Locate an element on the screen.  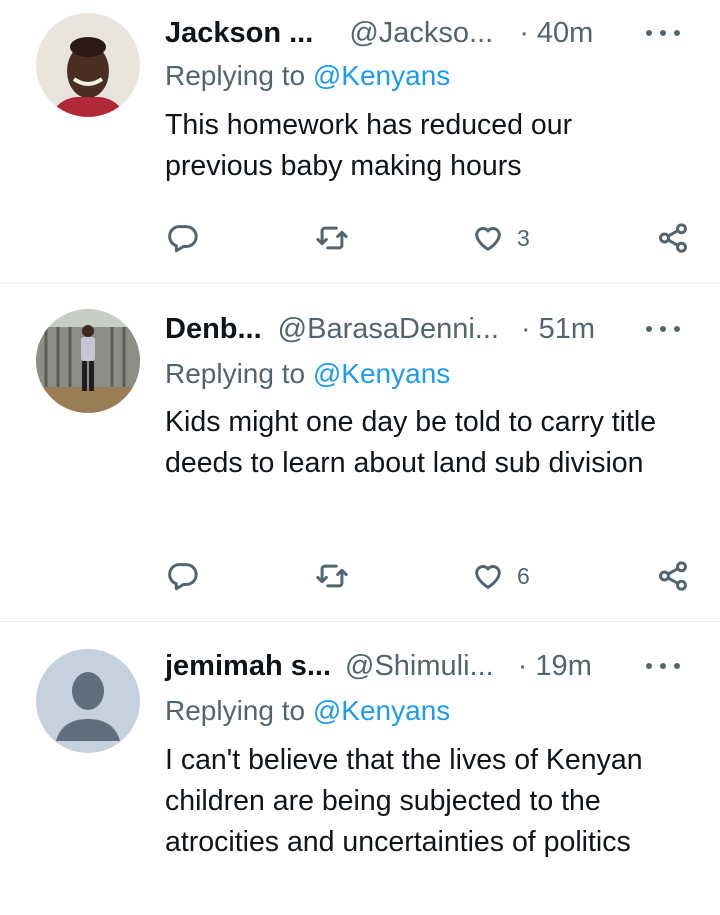
like-button: 6 is located at coordinates (500, 576).